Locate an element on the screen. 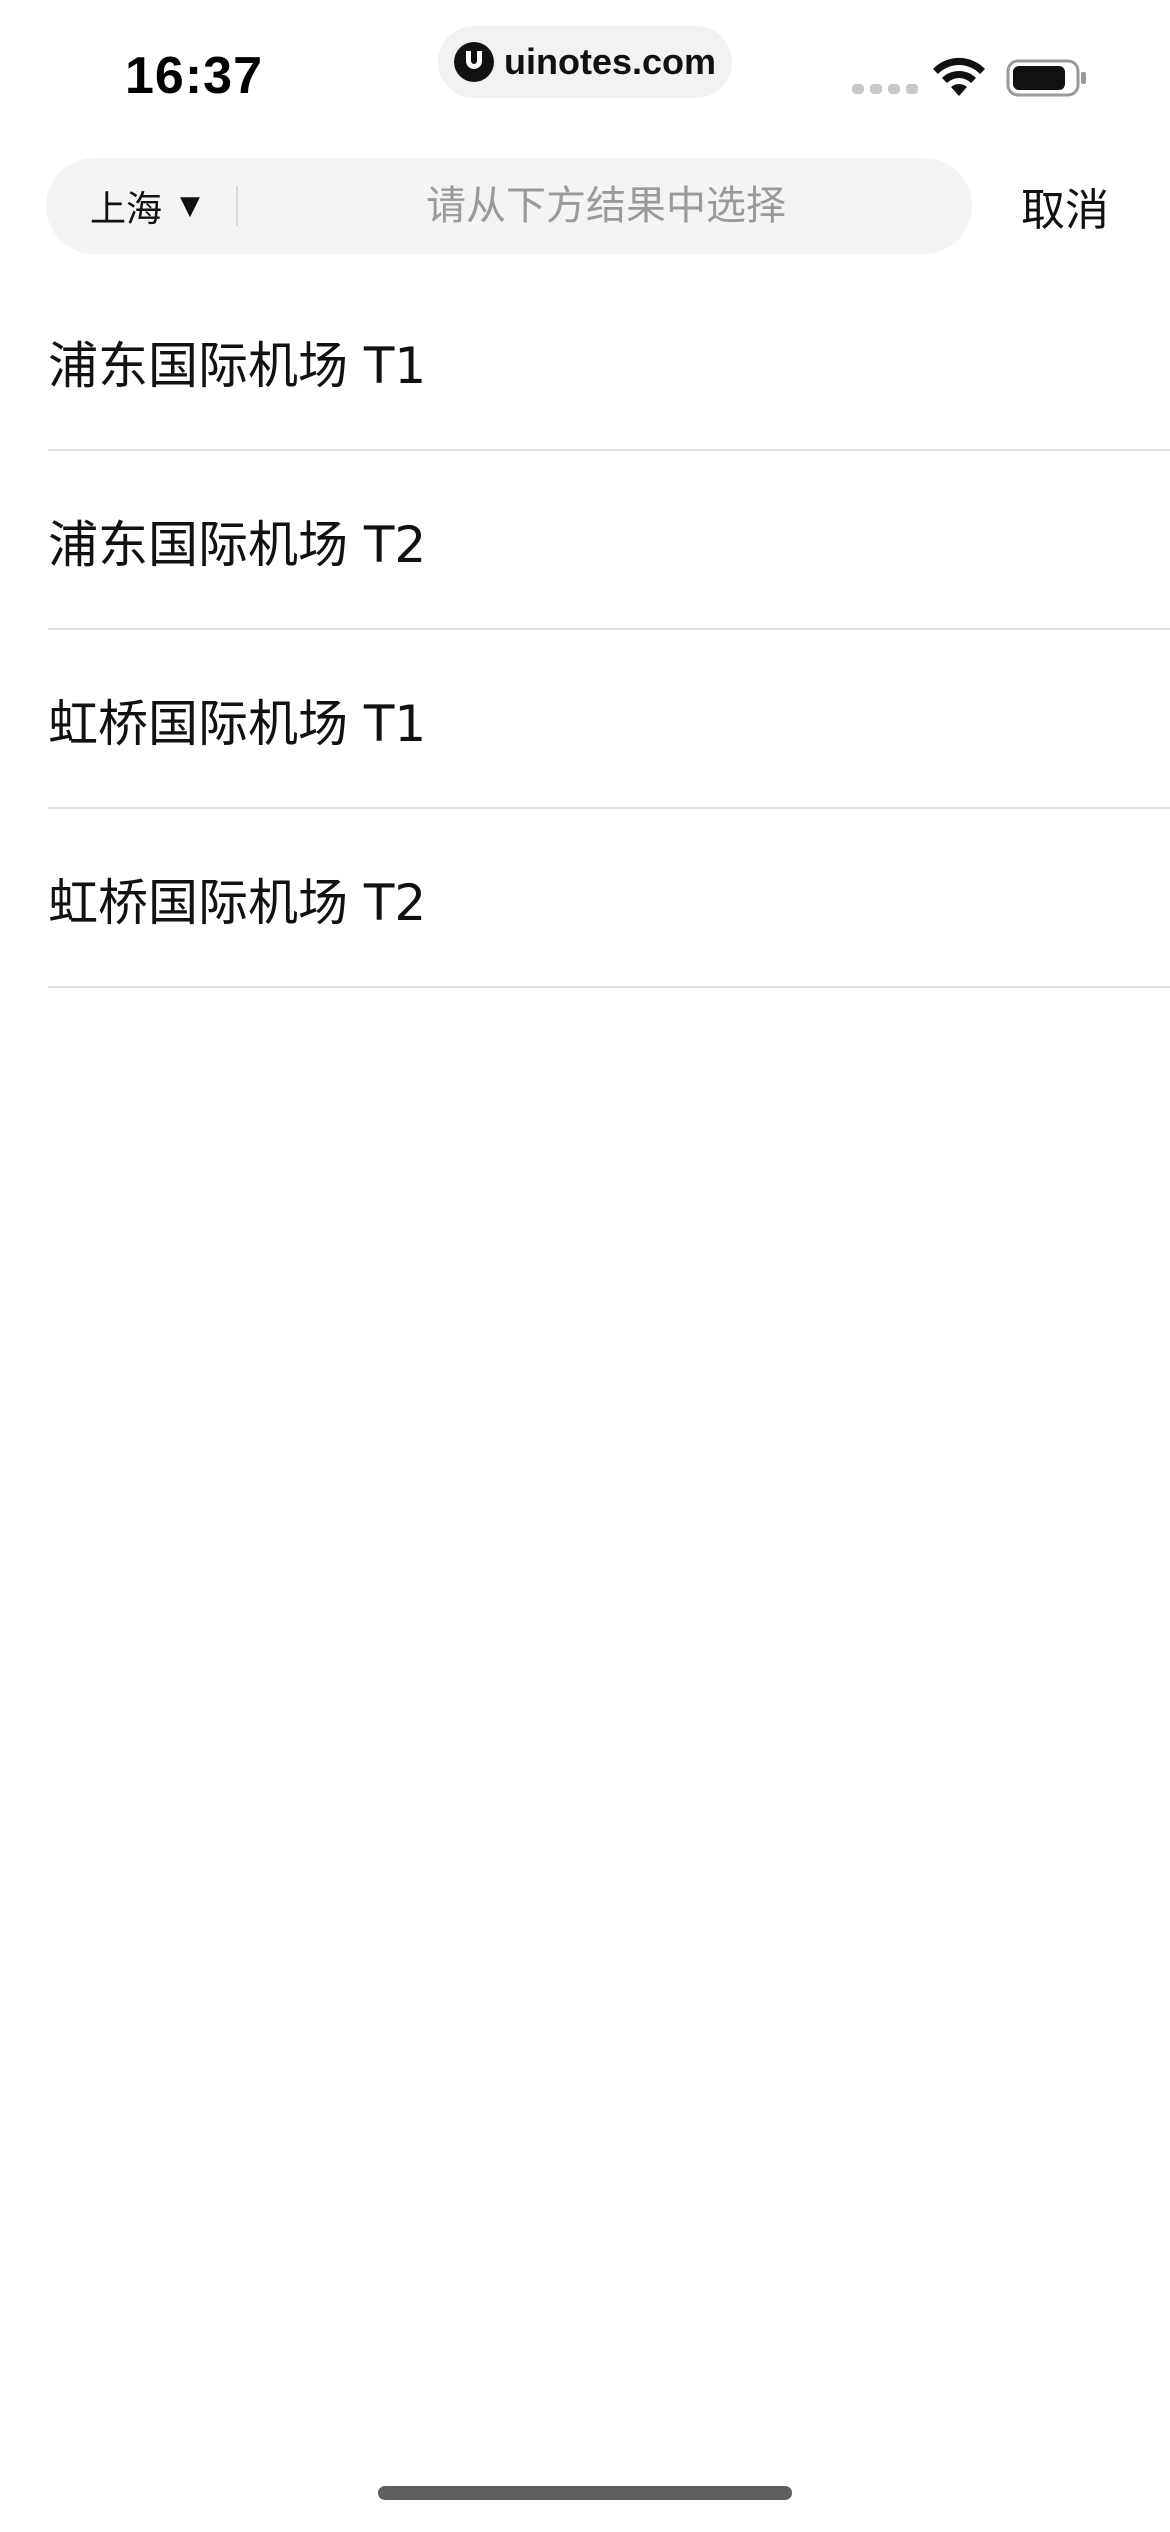 This screenshot has height=2532, width=1170. search-bar: 上海 ▼ is located at coordinates (509, 206).